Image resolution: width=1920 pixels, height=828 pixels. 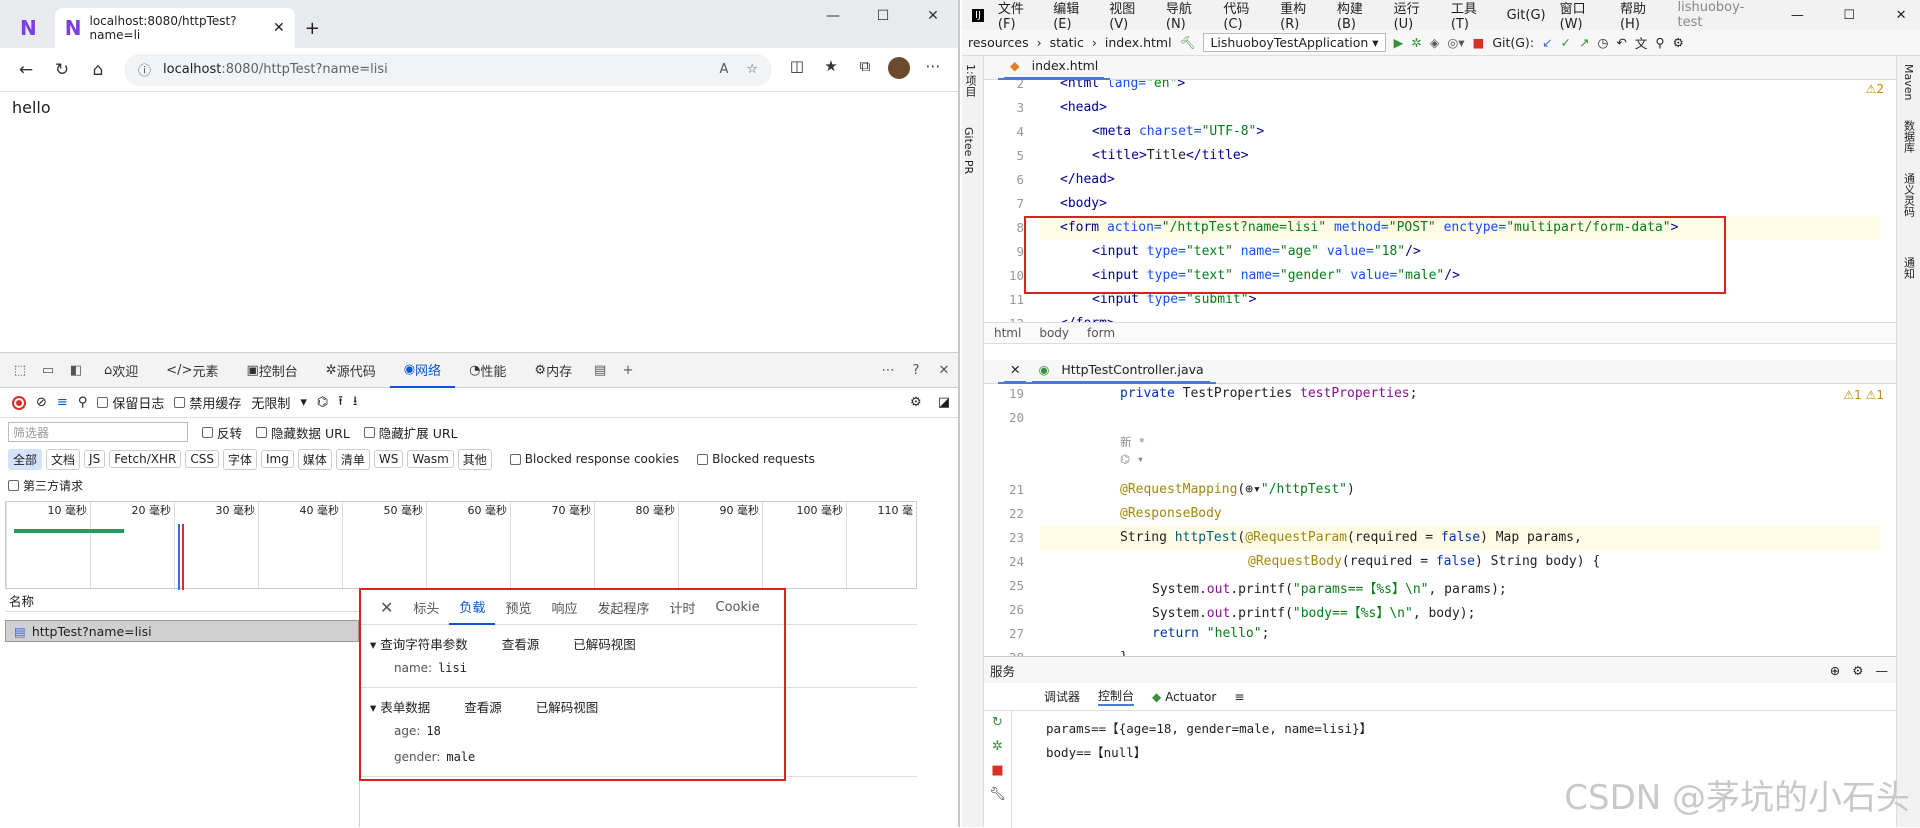 What do you see at coordinates (63, 459) in the screenshot?
I see `type-doc: 文档` at bounding box center [63, 459].